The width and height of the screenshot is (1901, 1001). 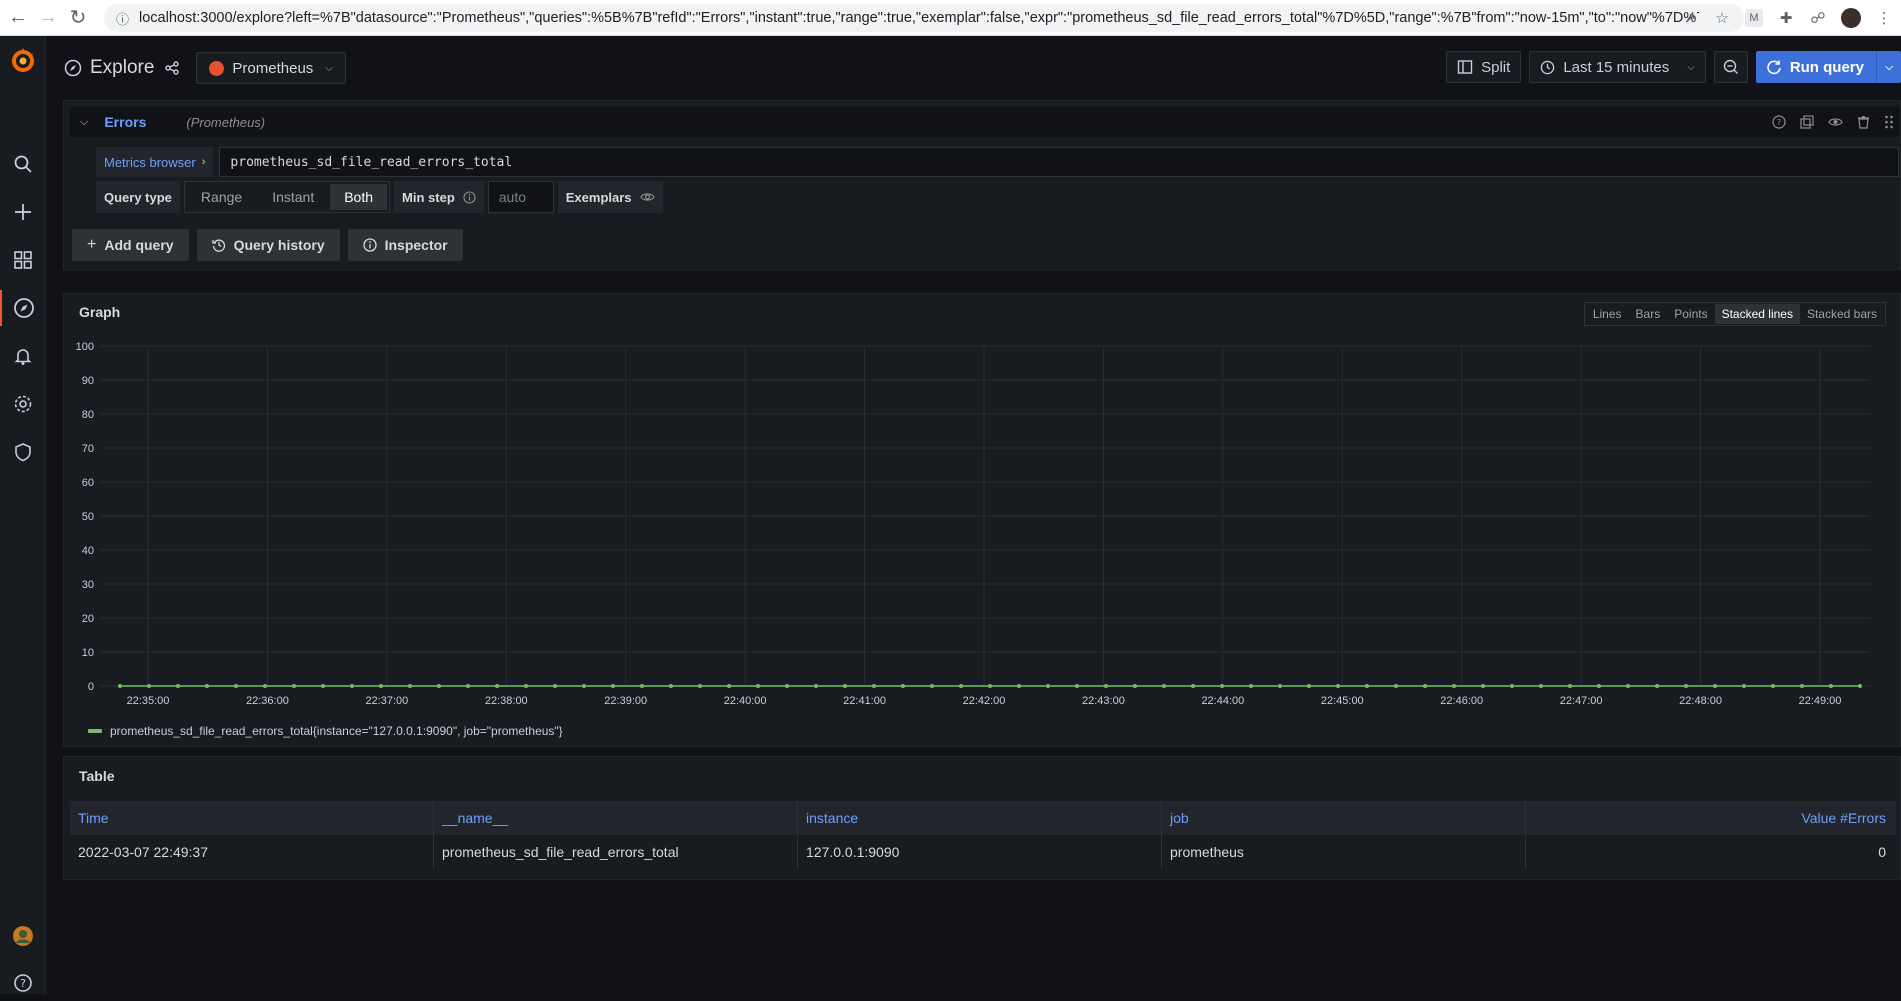 What do you see at coordinates (293, 197) in the screenshot?
I see `query-type-instant: Instant` at bounding box center [293, 197].